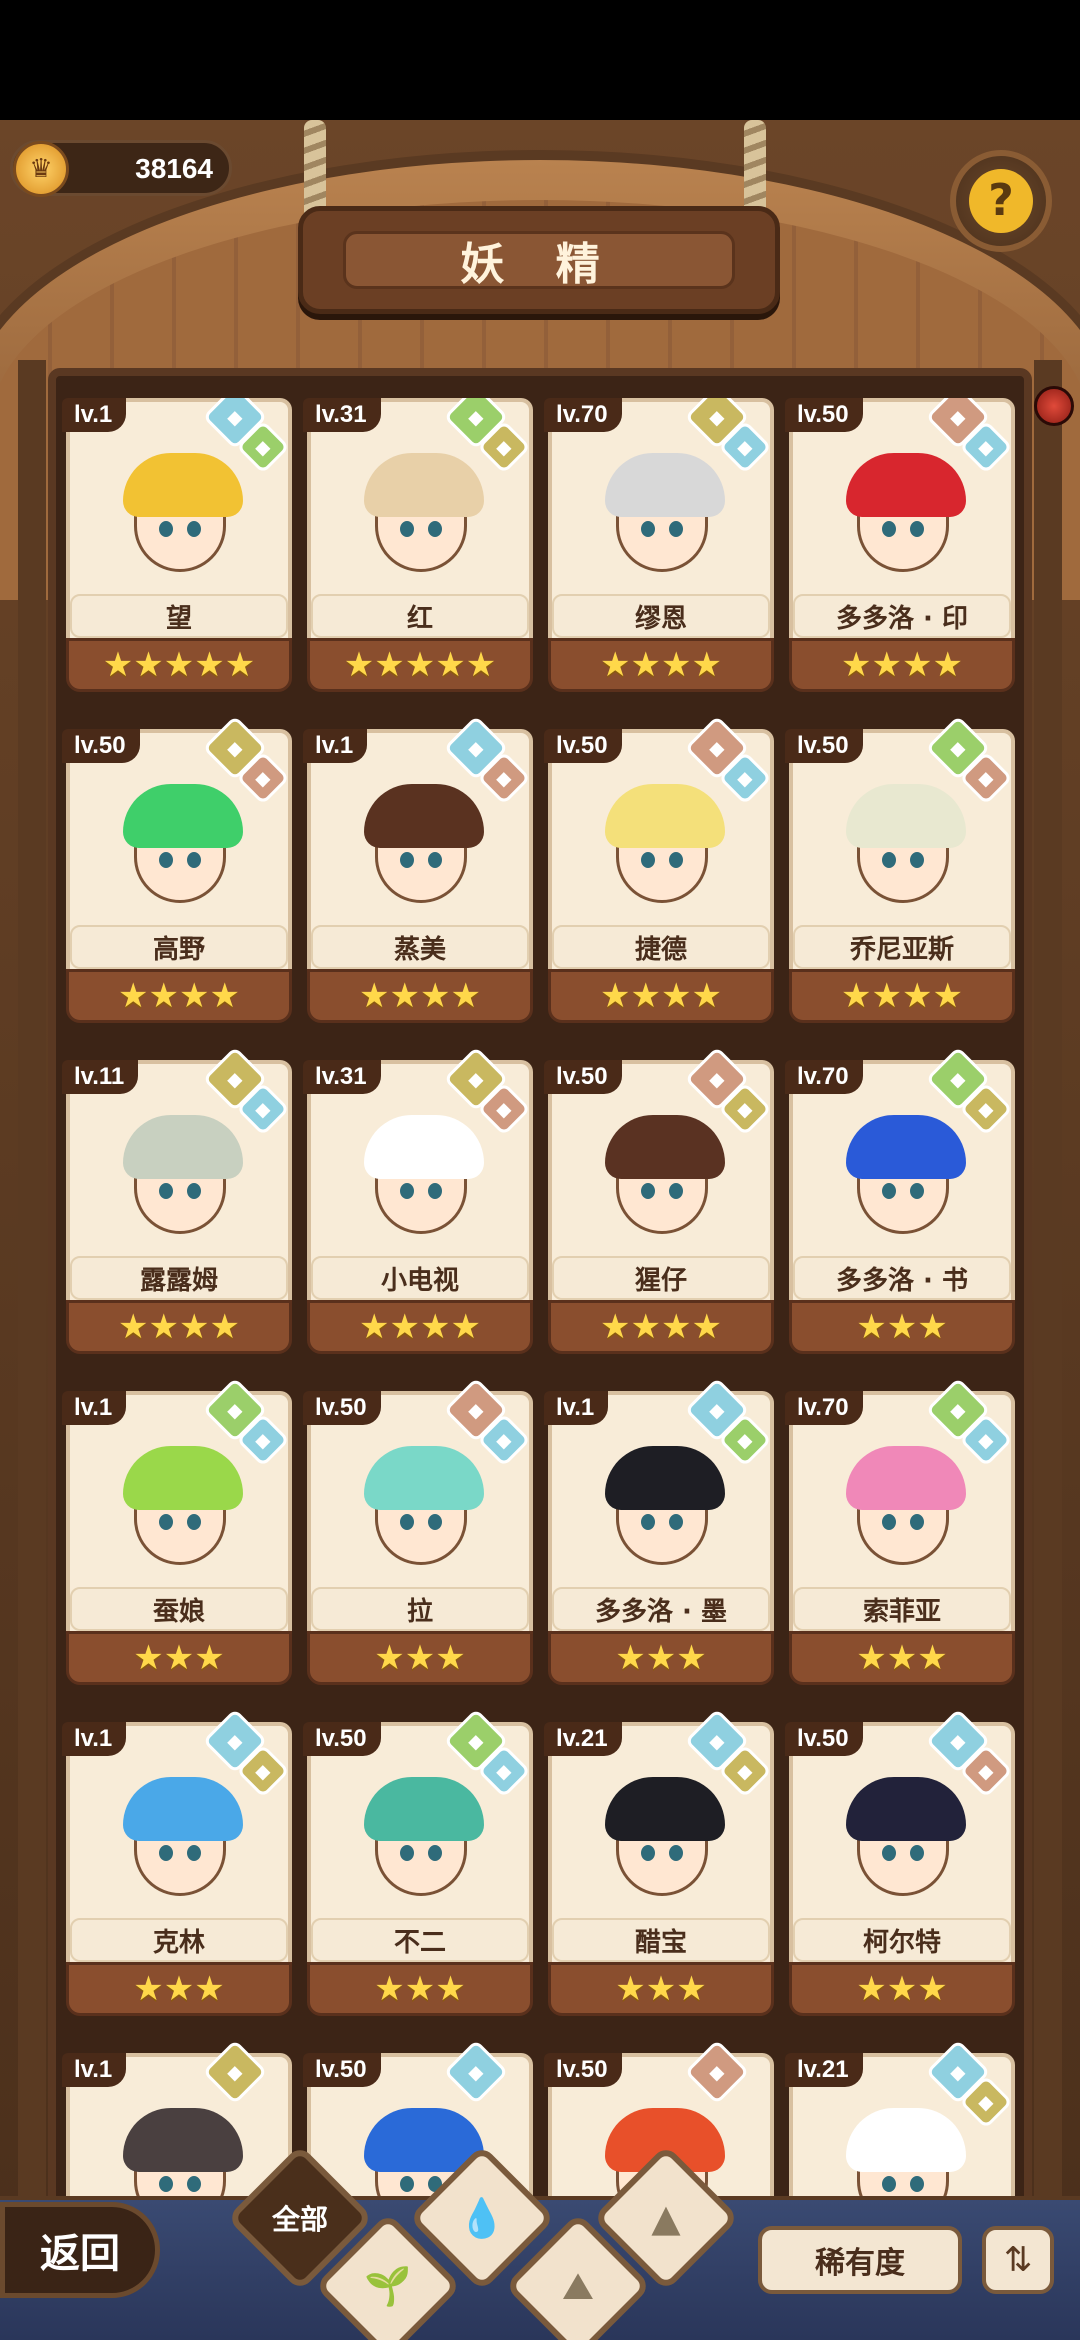  What do you see at coordinates (179, 1278) in the screenshot?
I see `name-scroll: 露露姆` at bounding box center [179, 1278].